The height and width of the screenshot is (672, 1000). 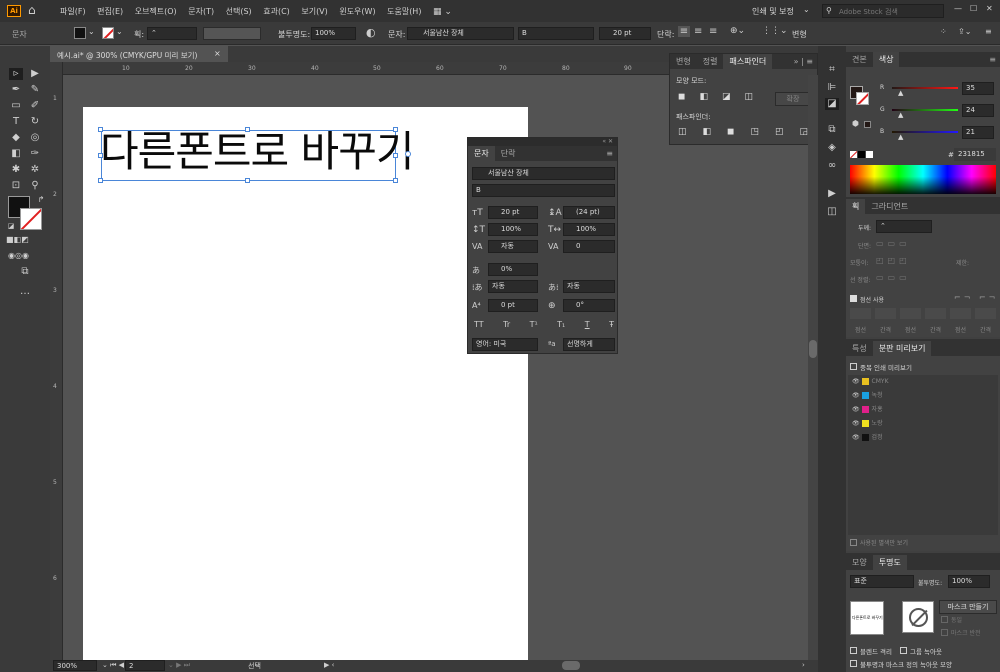 I want to click on isolate-blend-checkbox, so click(x=853, y=650).